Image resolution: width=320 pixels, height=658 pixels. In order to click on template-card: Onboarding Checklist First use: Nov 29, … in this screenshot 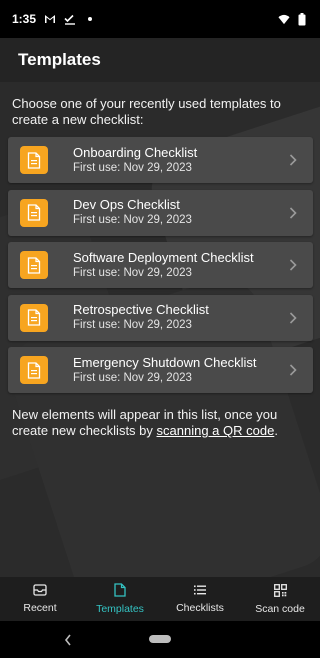, I will do `click(160, 160)`.